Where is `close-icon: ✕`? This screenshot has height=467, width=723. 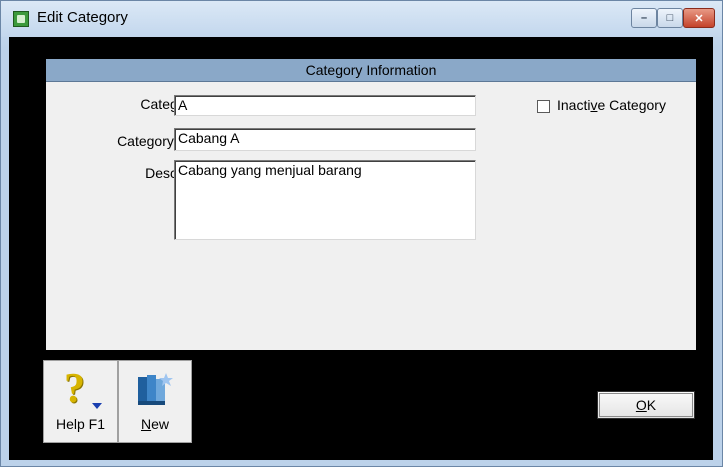 close-icon: ✕ is located at coordinates (699, 18).